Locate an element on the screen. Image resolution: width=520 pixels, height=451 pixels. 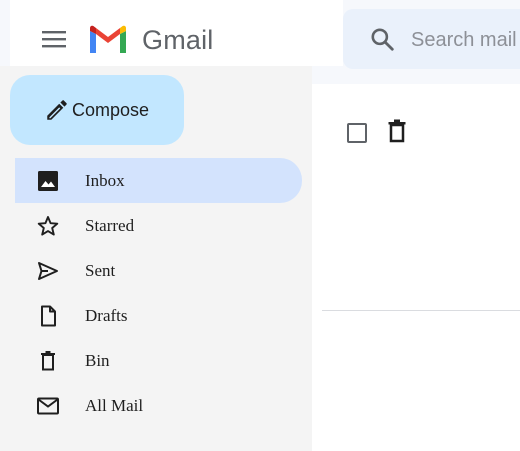
sidebar-item-sent: Sent is located at coordinates (158, 270).